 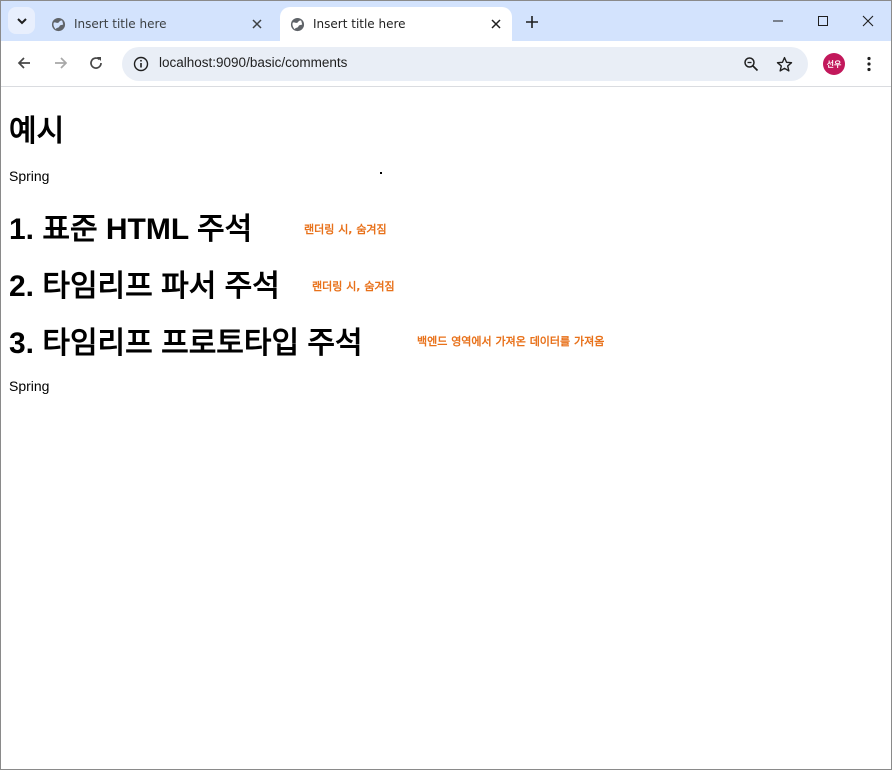 I want to click on zoom-icon, so click(x=751, y=64).